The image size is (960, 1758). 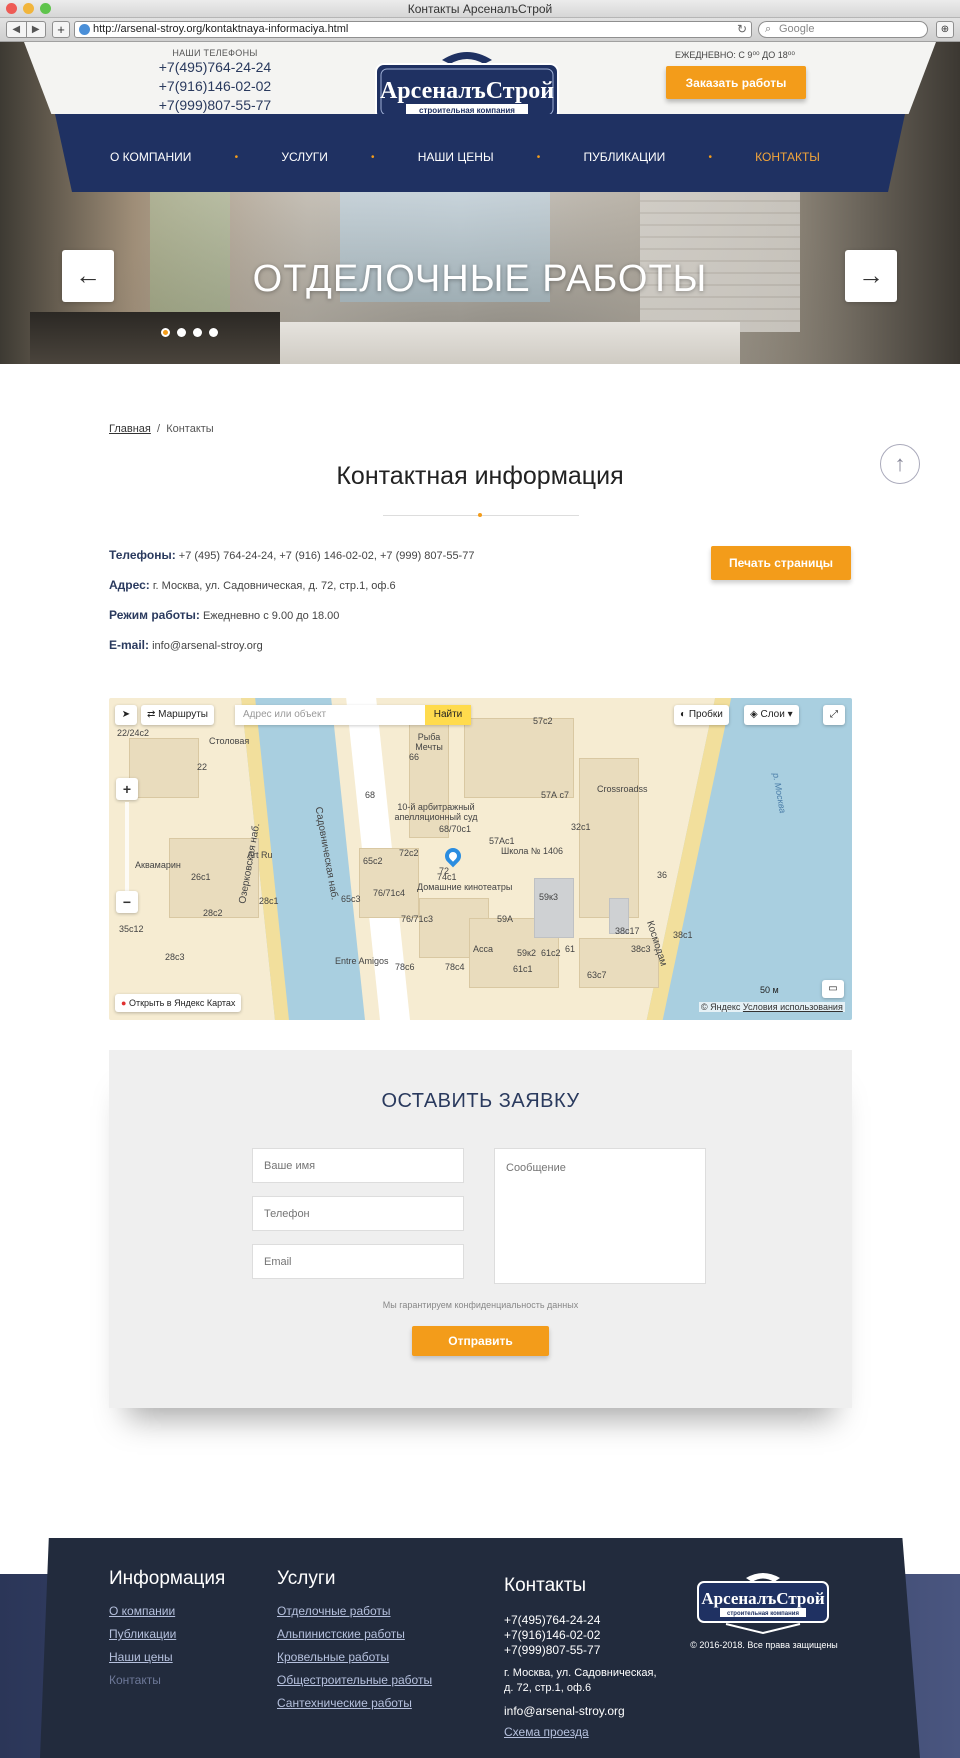 I want to click on zoom-window-button, so click(x=45, y=8).